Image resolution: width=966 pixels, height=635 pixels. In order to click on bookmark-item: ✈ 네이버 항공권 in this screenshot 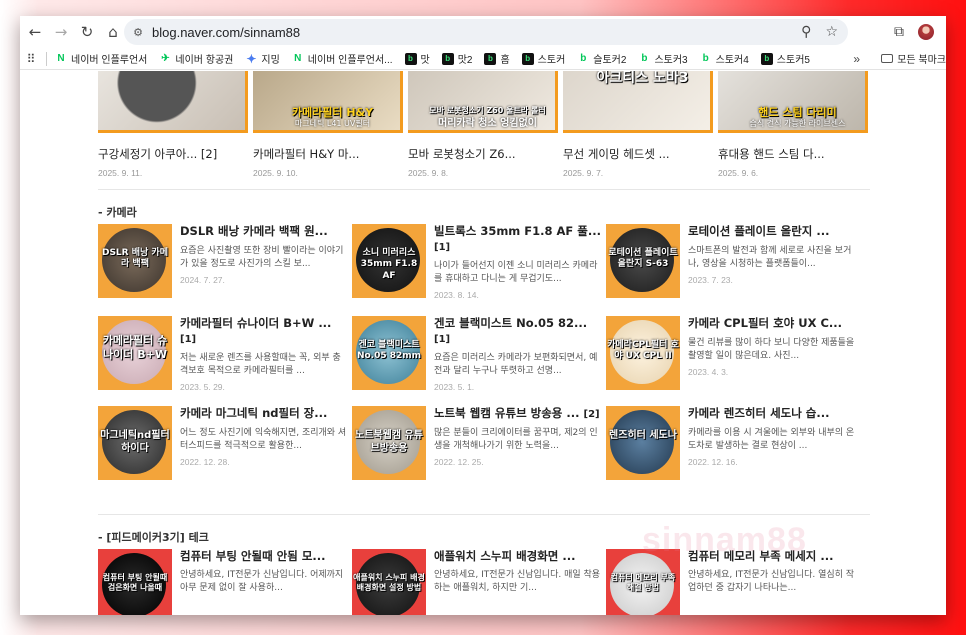, I will do `click(196, 58)`.